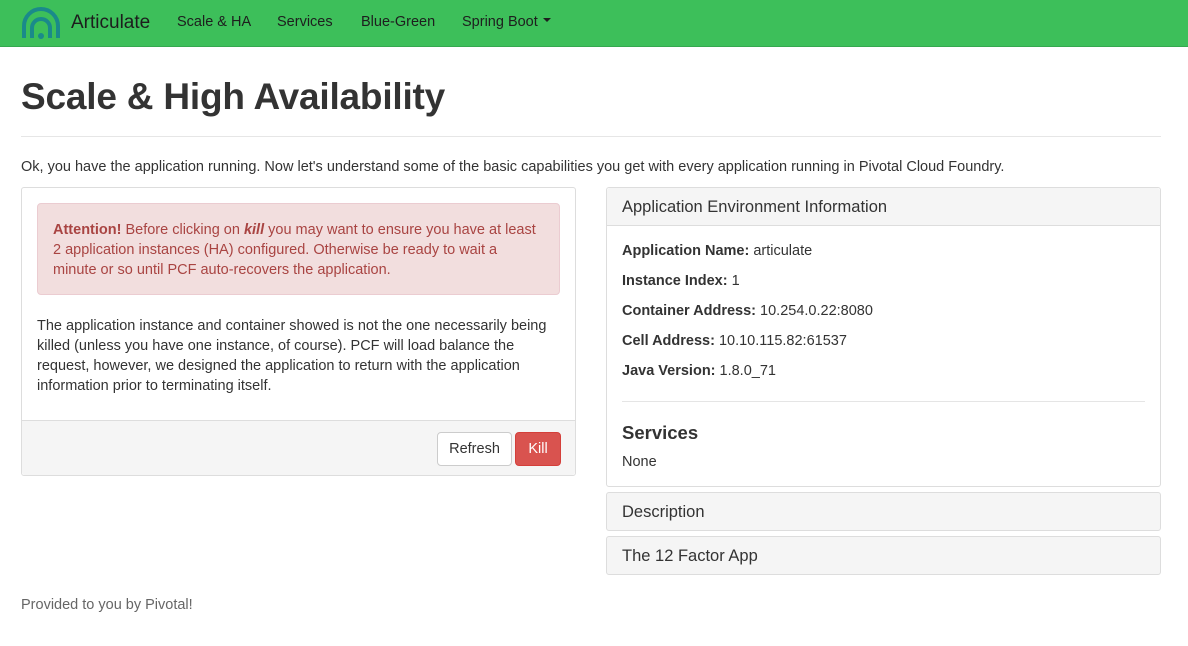 The height and width of the screenshot is (646, 1188). What do you see at coordinates (41, 23) in the screenshot?
I see `pivotal-rings-logo-icon` at bounding box center [41, 23].